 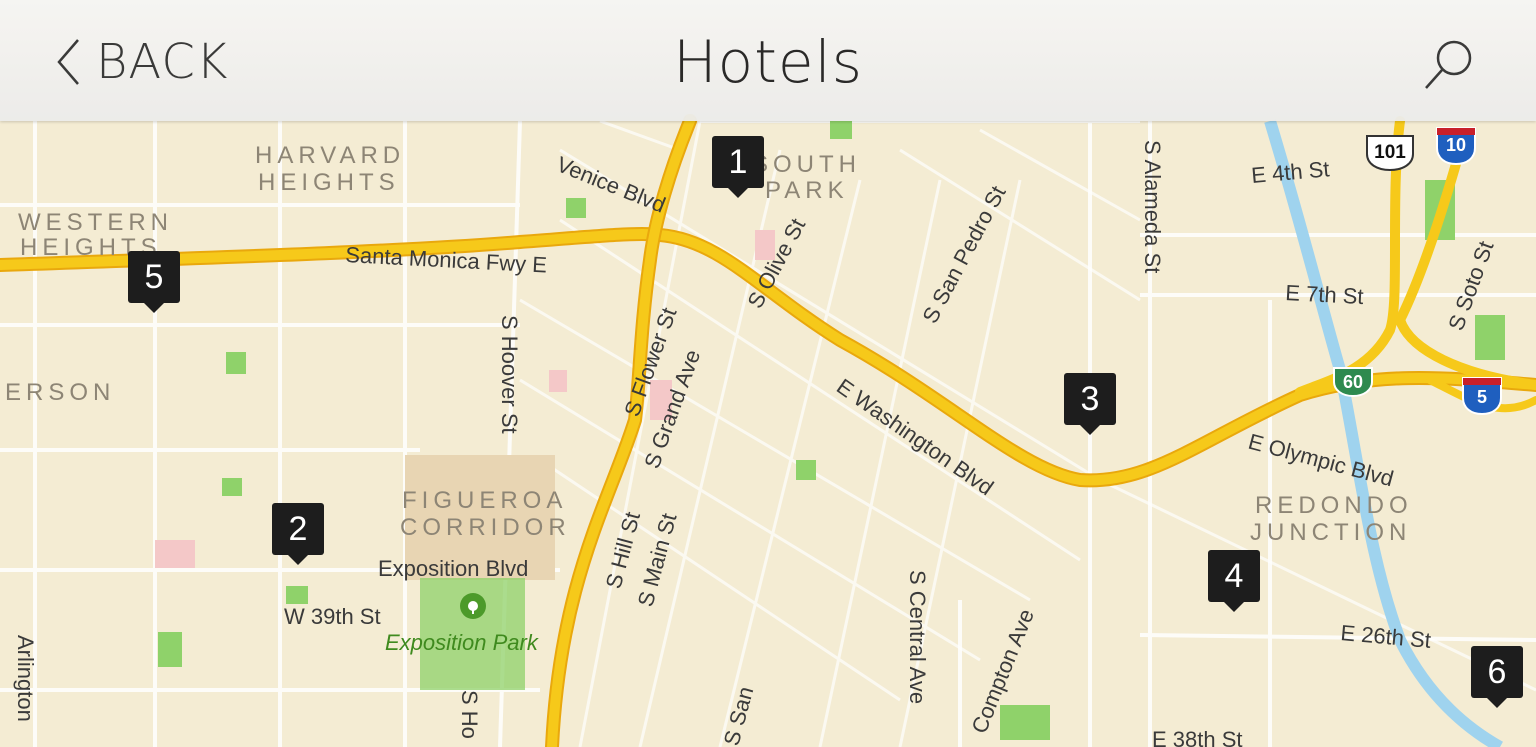 What do you see at coordinates (469, 714) in the screenshot?
I see `street-label: S Ho` at bounding box center [469, 714].